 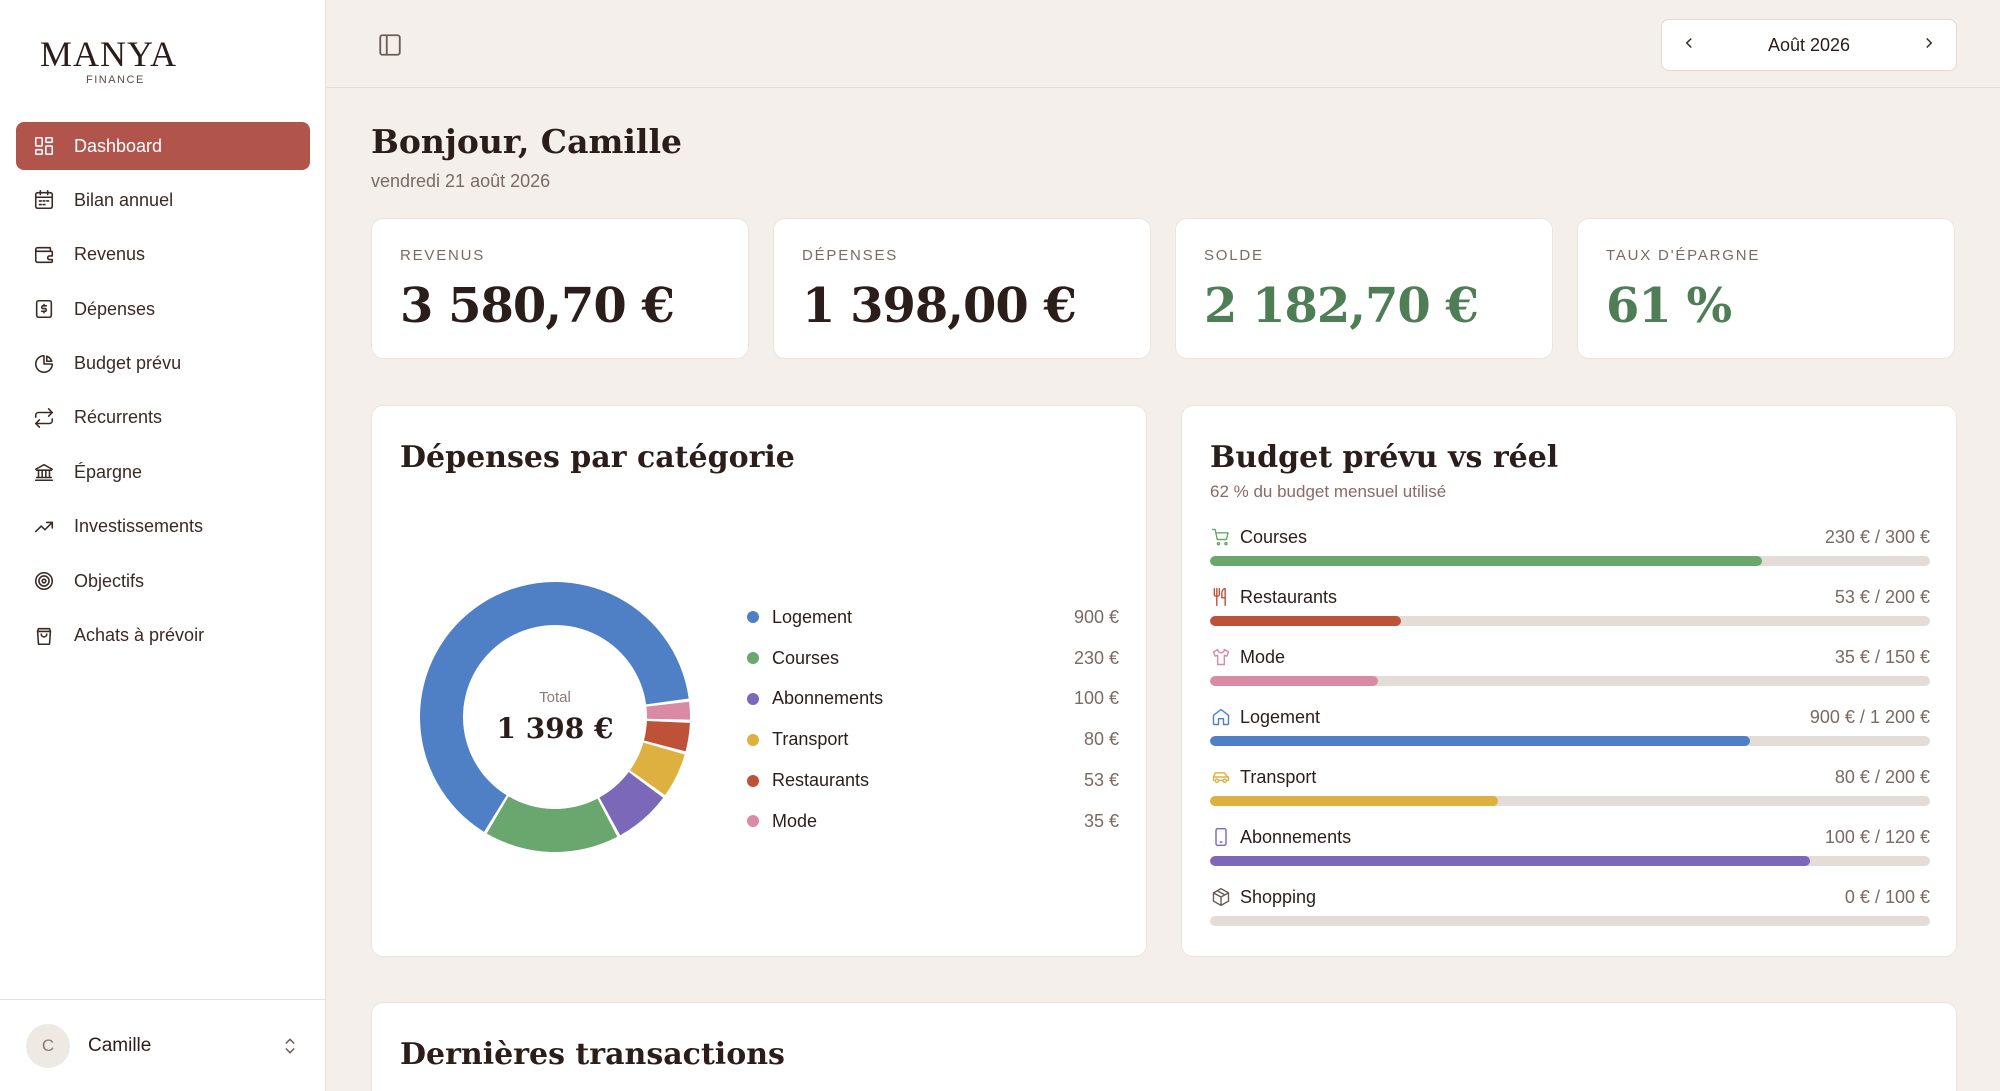 I want to click on kpi-value: 2 182,70 €, so click(x=1341, y=306).